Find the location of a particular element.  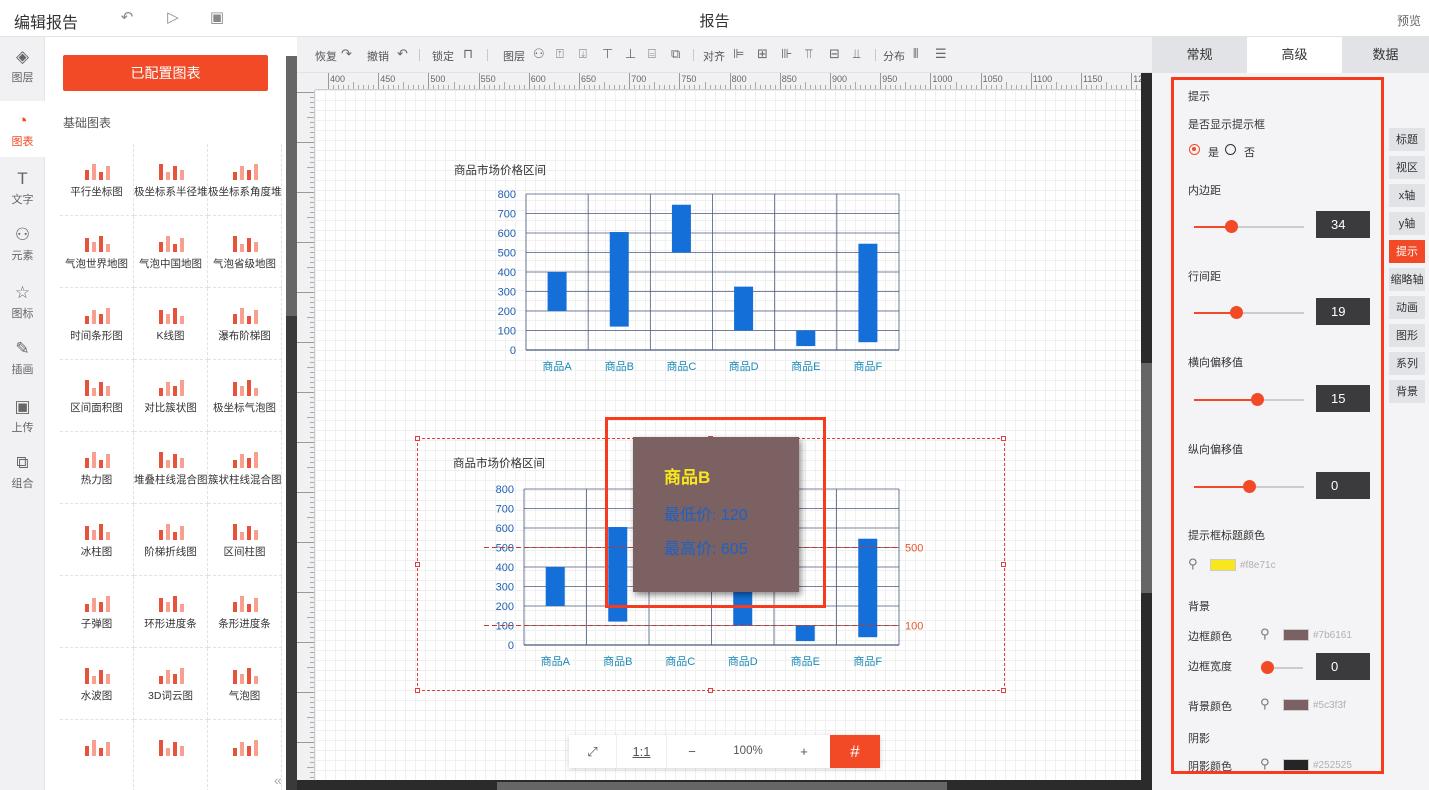

nav-item-7: ⧉ 组合 is located at coordinates (22, 471).